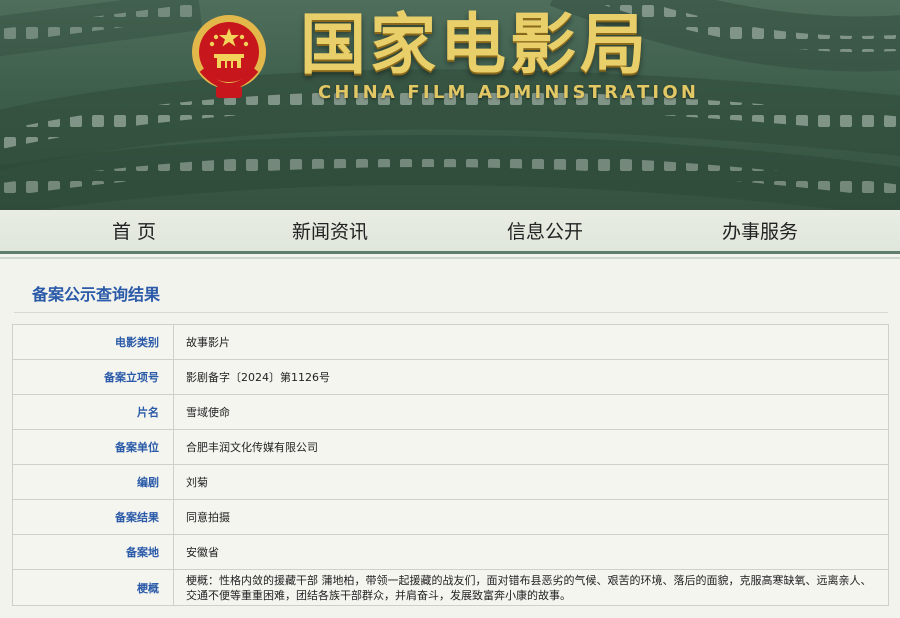 The height and width of the screenshot is (618, 900). I want to click on row-value-result: 同意拍摄, so click(531, 517).